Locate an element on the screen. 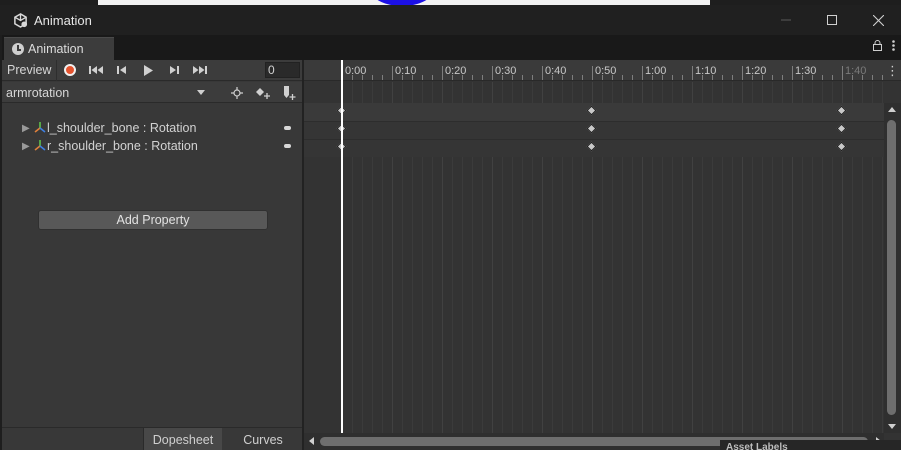 The width and height of the screenshot is (901, 450). add-event-icon is located at coordinates (290, 92).